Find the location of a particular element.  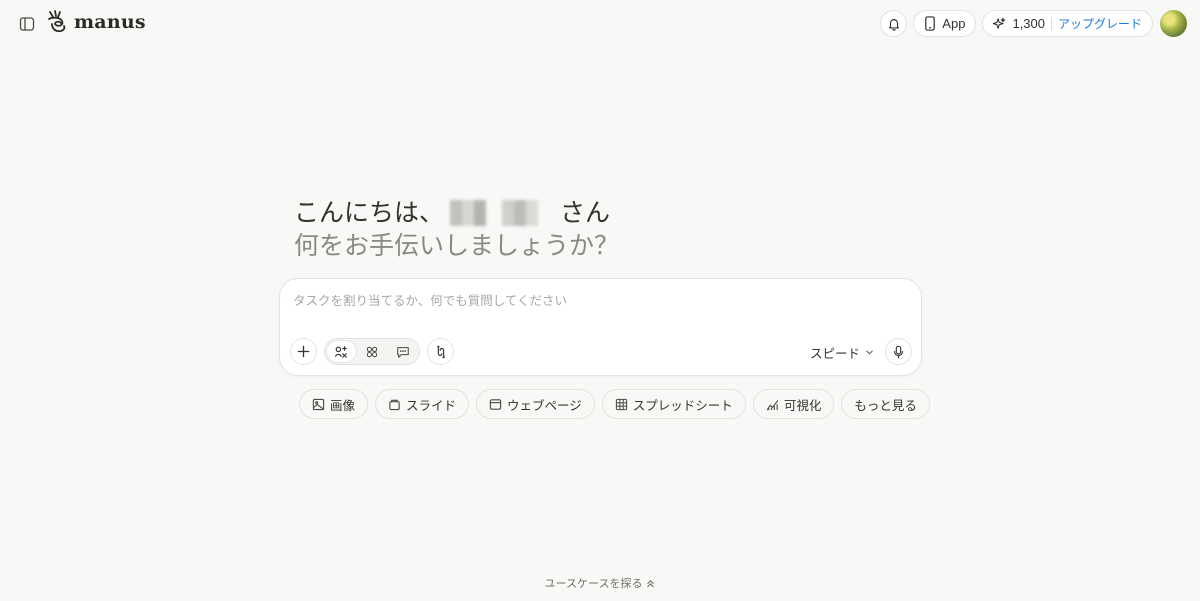

bell-icon is located at coordinates (894, 24).